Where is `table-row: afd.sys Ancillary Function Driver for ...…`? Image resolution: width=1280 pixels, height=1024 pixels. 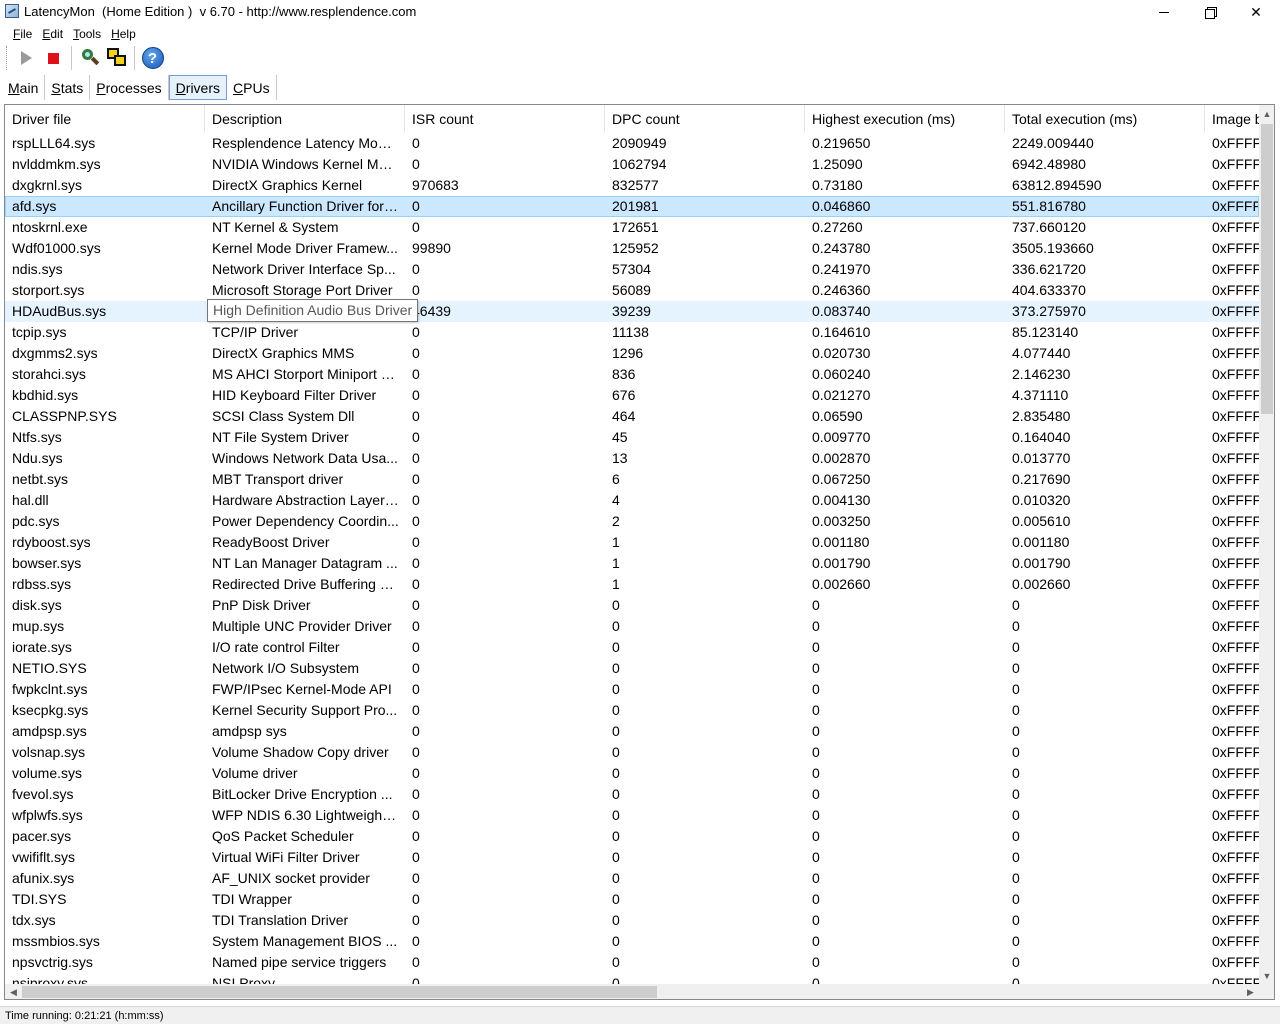 table-row: afd.sys Ancillary Function Driver for ...… is located at coordinates (632, 206).